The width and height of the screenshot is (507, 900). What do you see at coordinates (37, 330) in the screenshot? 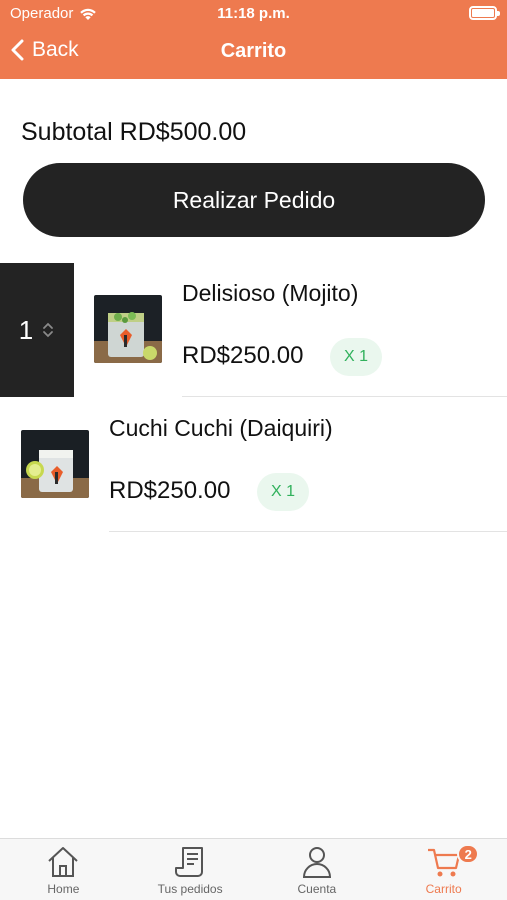
I see `quantity-stepper: 1` at bounding box center [37, 330].